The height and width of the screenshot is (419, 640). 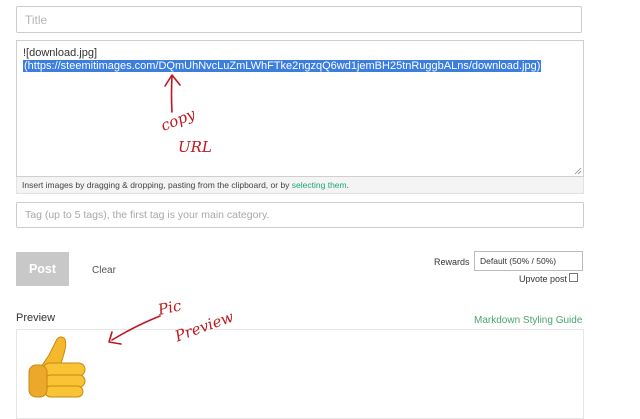 I want to click on upvote-post-checkbox, so click(x=573, y=277).